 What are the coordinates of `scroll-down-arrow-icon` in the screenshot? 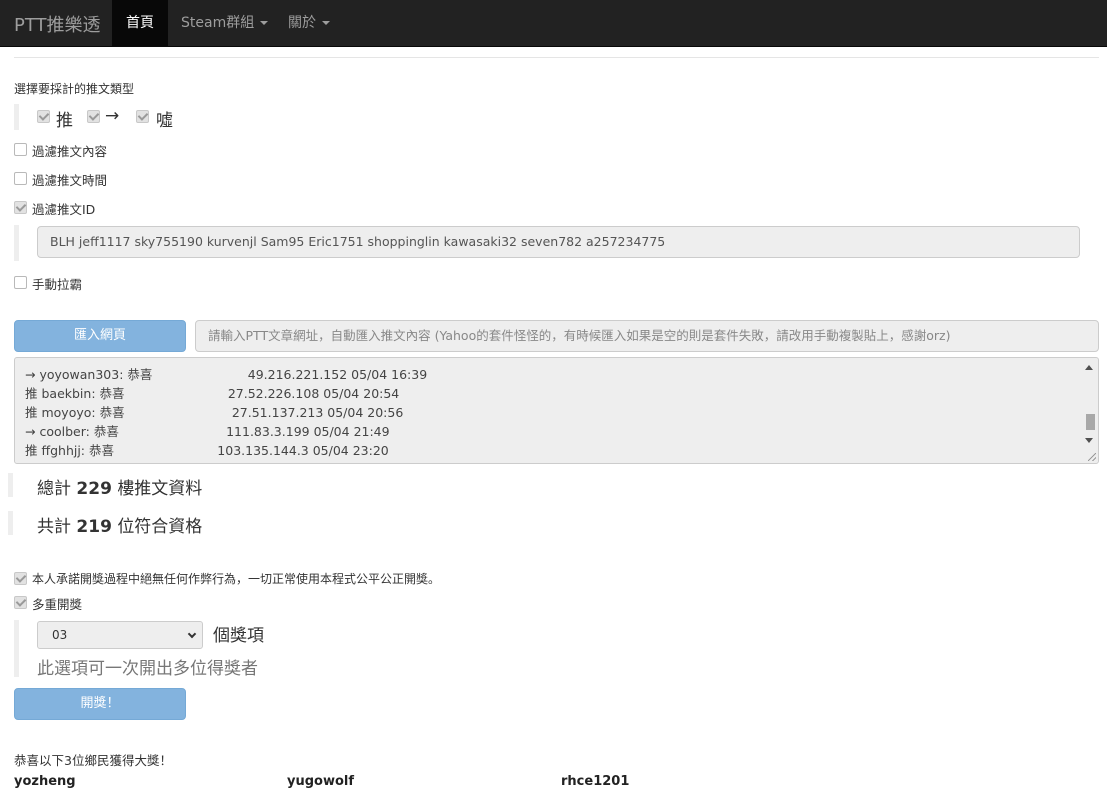 It's located at (1089, 440).